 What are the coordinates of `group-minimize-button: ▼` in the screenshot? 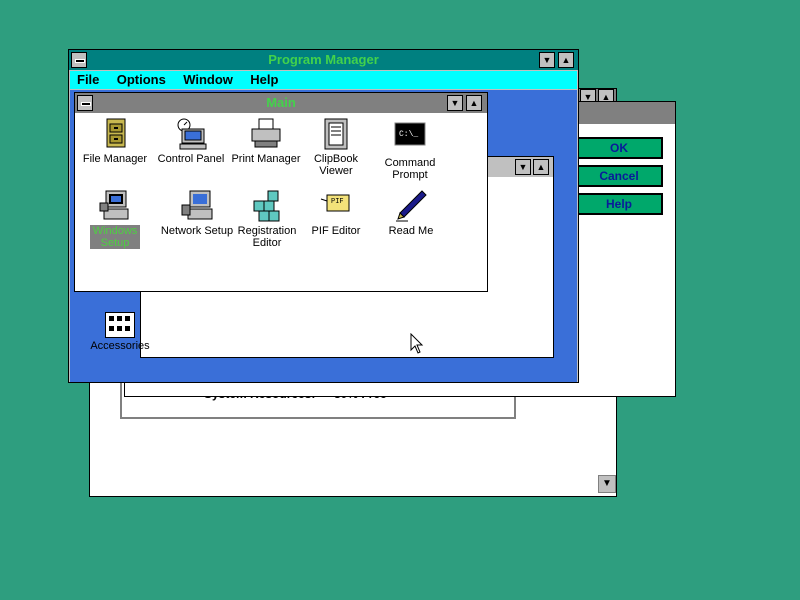 It's located at (523, 167).